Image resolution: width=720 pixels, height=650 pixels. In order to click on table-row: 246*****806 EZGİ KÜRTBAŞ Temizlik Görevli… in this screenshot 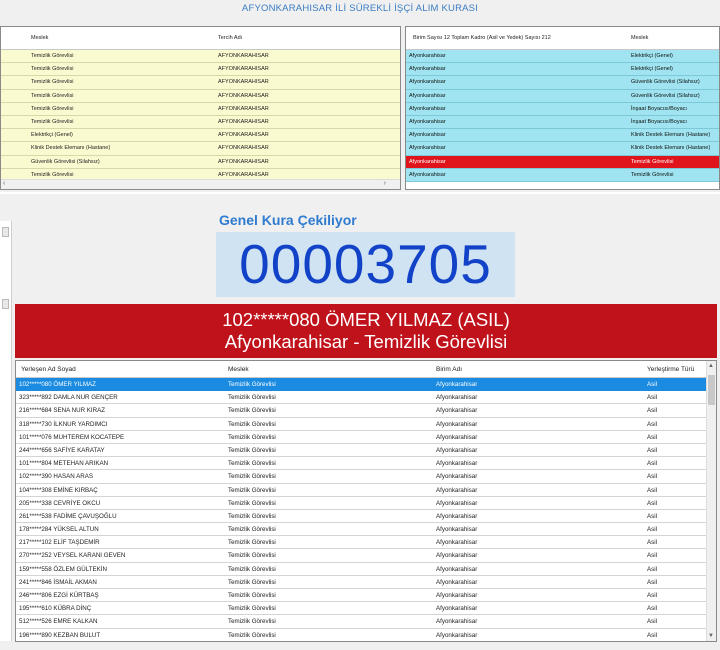, I will do `click(366, 596)`.